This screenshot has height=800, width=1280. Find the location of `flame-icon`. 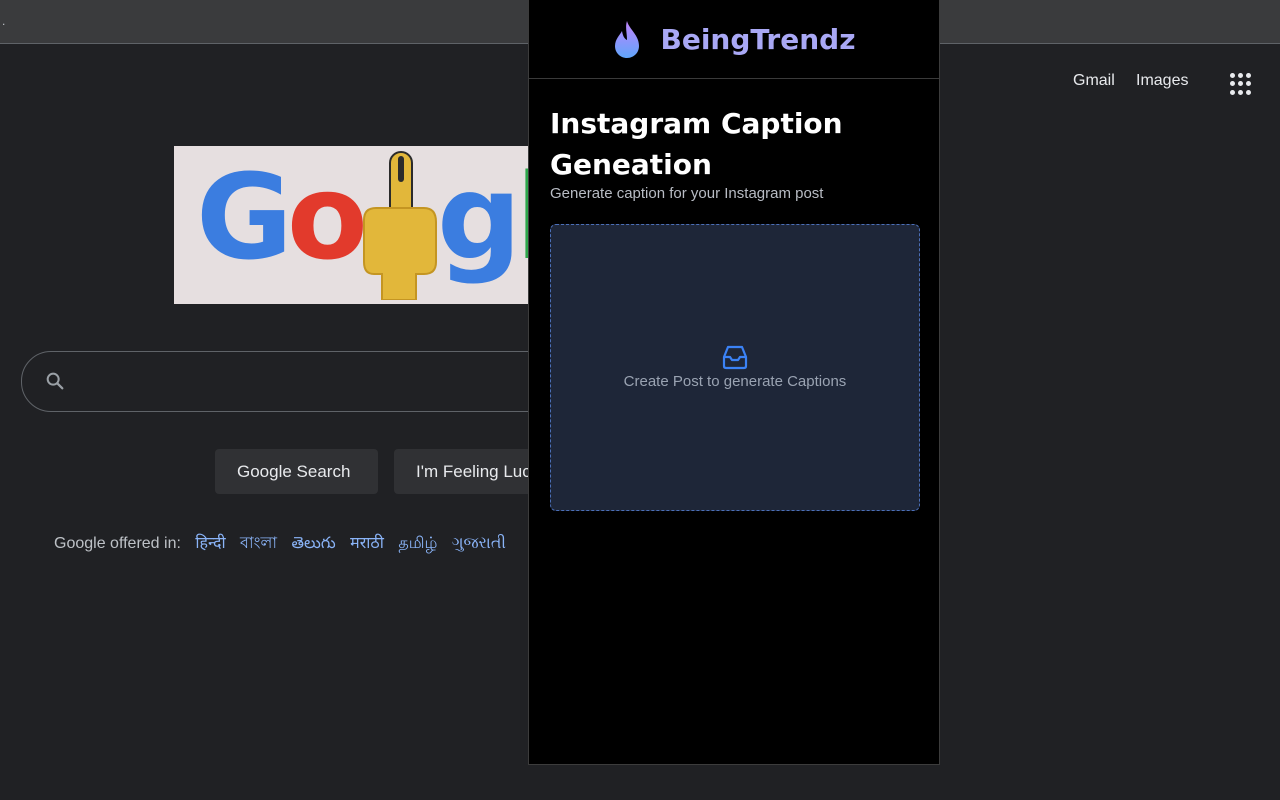

flame-icon is located at coordinates (627, 39).